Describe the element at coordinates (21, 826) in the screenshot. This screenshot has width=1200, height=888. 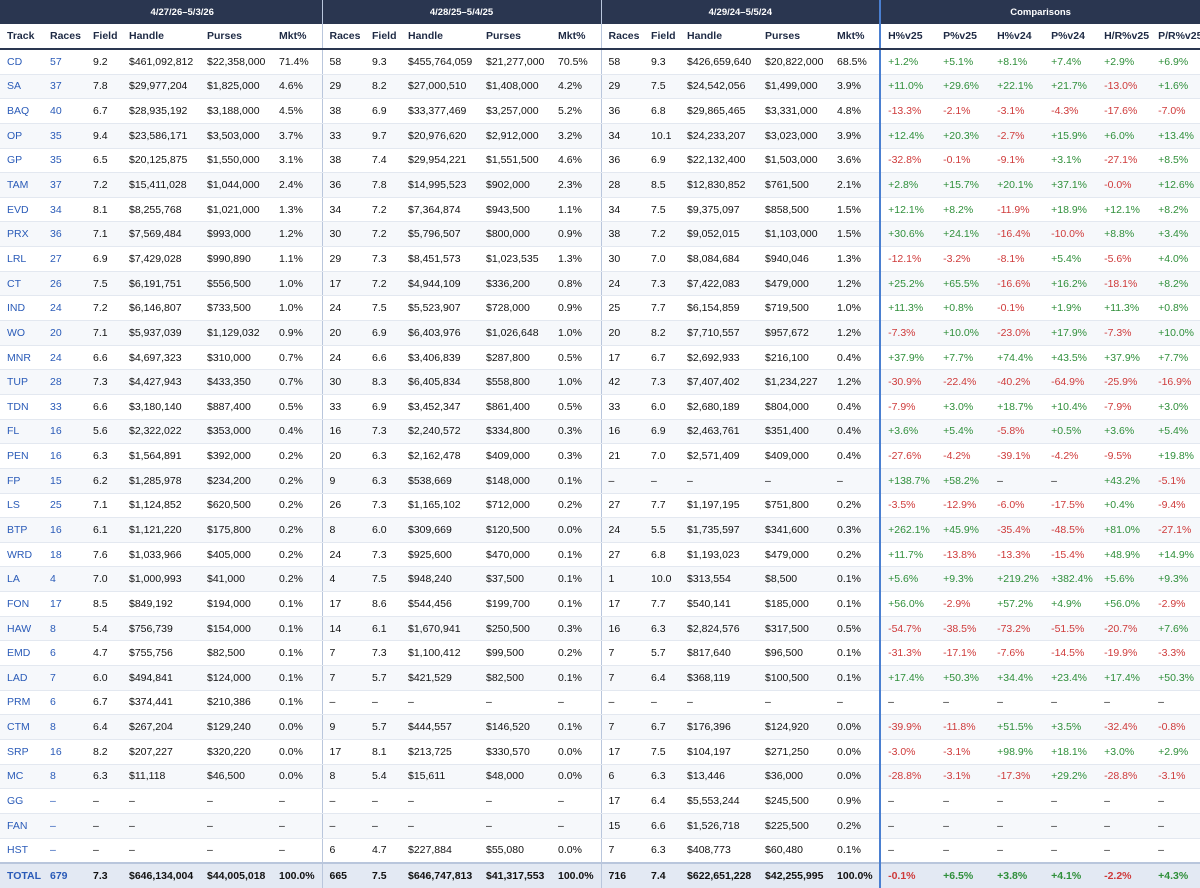
I see `track-link: FAN` at that location.